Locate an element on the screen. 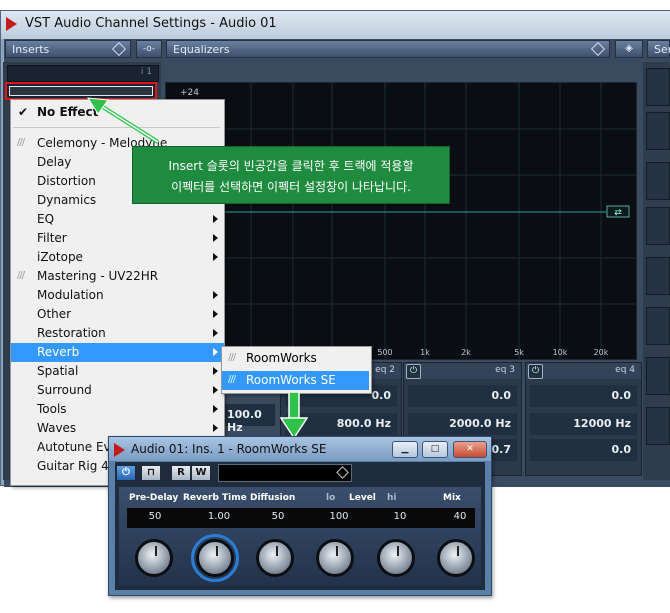 This screenshot has width=670, height=613. callout-line-2: 이펙터를 선택하면 이펙터 설정창이 나타납니다. is located at coordinates (291, 187).